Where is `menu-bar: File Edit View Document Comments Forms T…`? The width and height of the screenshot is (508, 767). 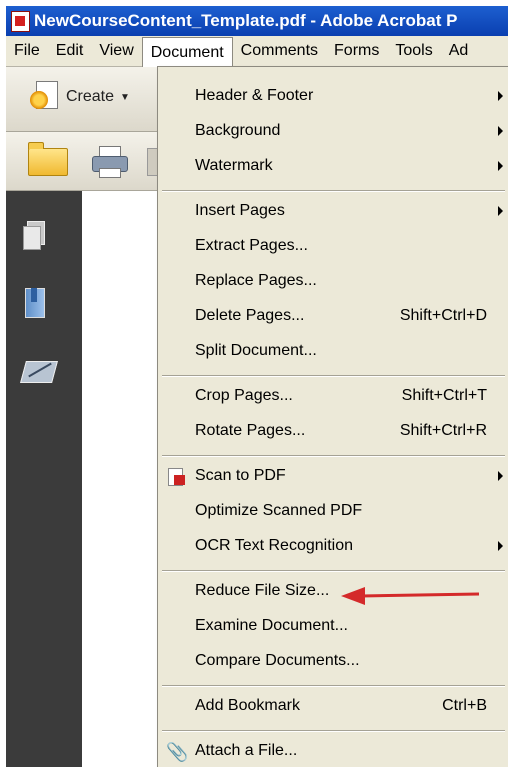 menu-bar: File Edit View Document Comments Forms T… is located at coordinates (257, 51).